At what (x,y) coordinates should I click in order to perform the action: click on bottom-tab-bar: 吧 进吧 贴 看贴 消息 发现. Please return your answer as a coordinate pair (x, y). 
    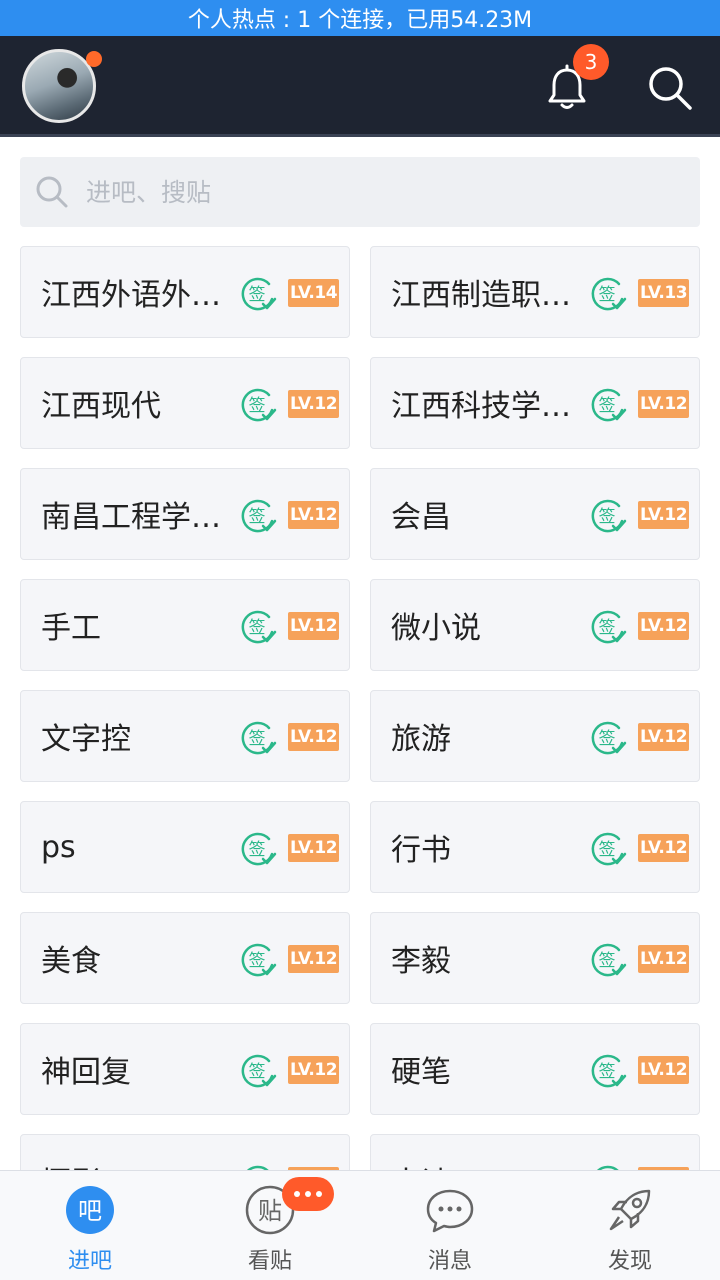
    Looking at the image, I should click on (360, 1225).